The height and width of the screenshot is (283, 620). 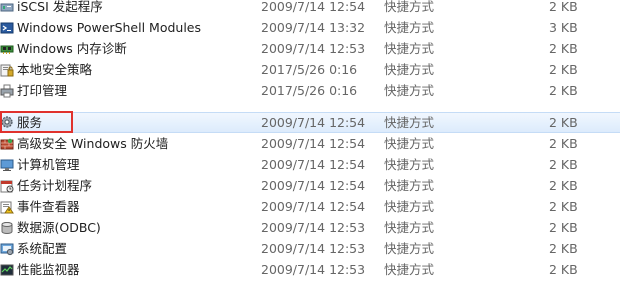 I want to click on item-name: iSCSI 发起程序, so click(x=60, y=7).